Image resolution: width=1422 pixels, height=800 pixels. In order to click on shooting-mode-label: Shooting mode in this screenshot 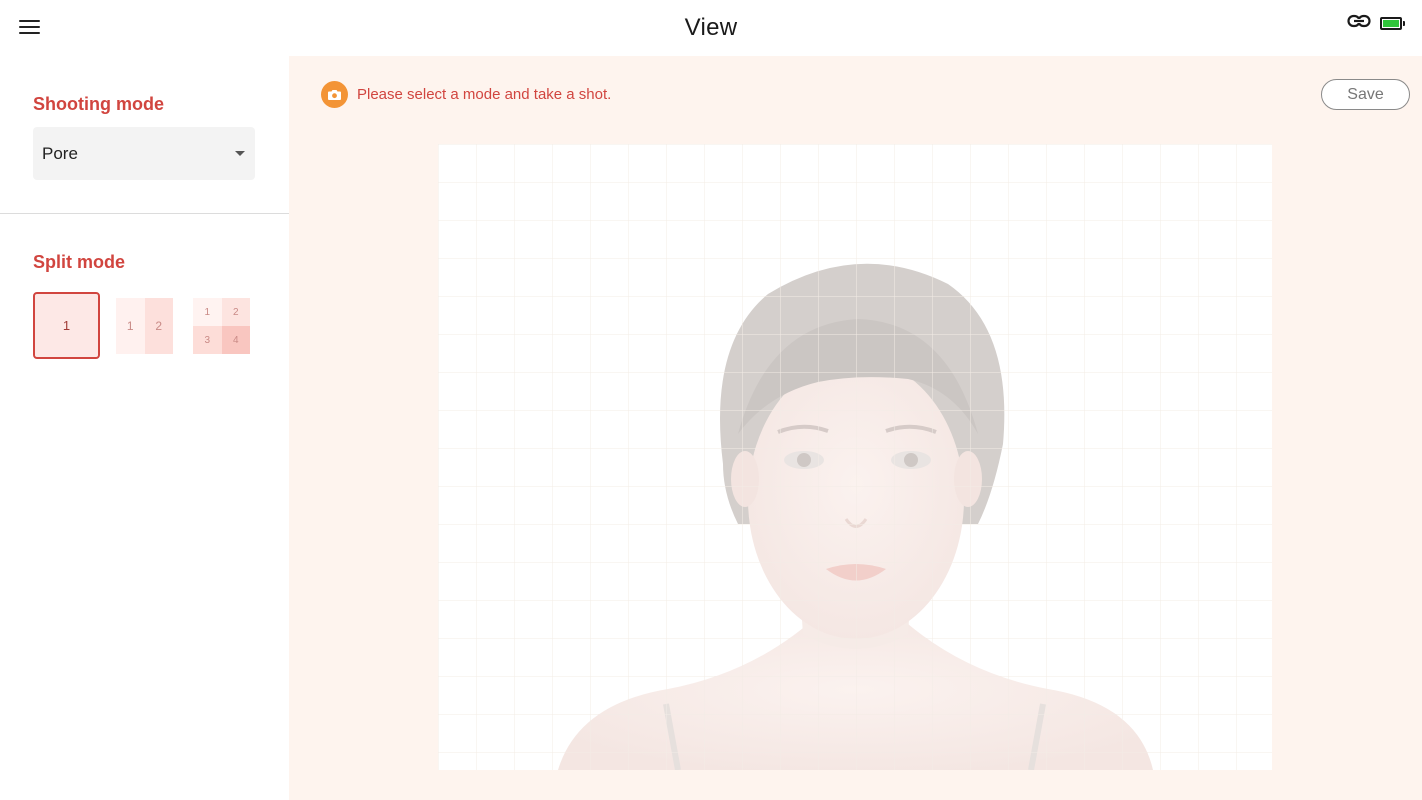, I will do `click(98, 104)`.